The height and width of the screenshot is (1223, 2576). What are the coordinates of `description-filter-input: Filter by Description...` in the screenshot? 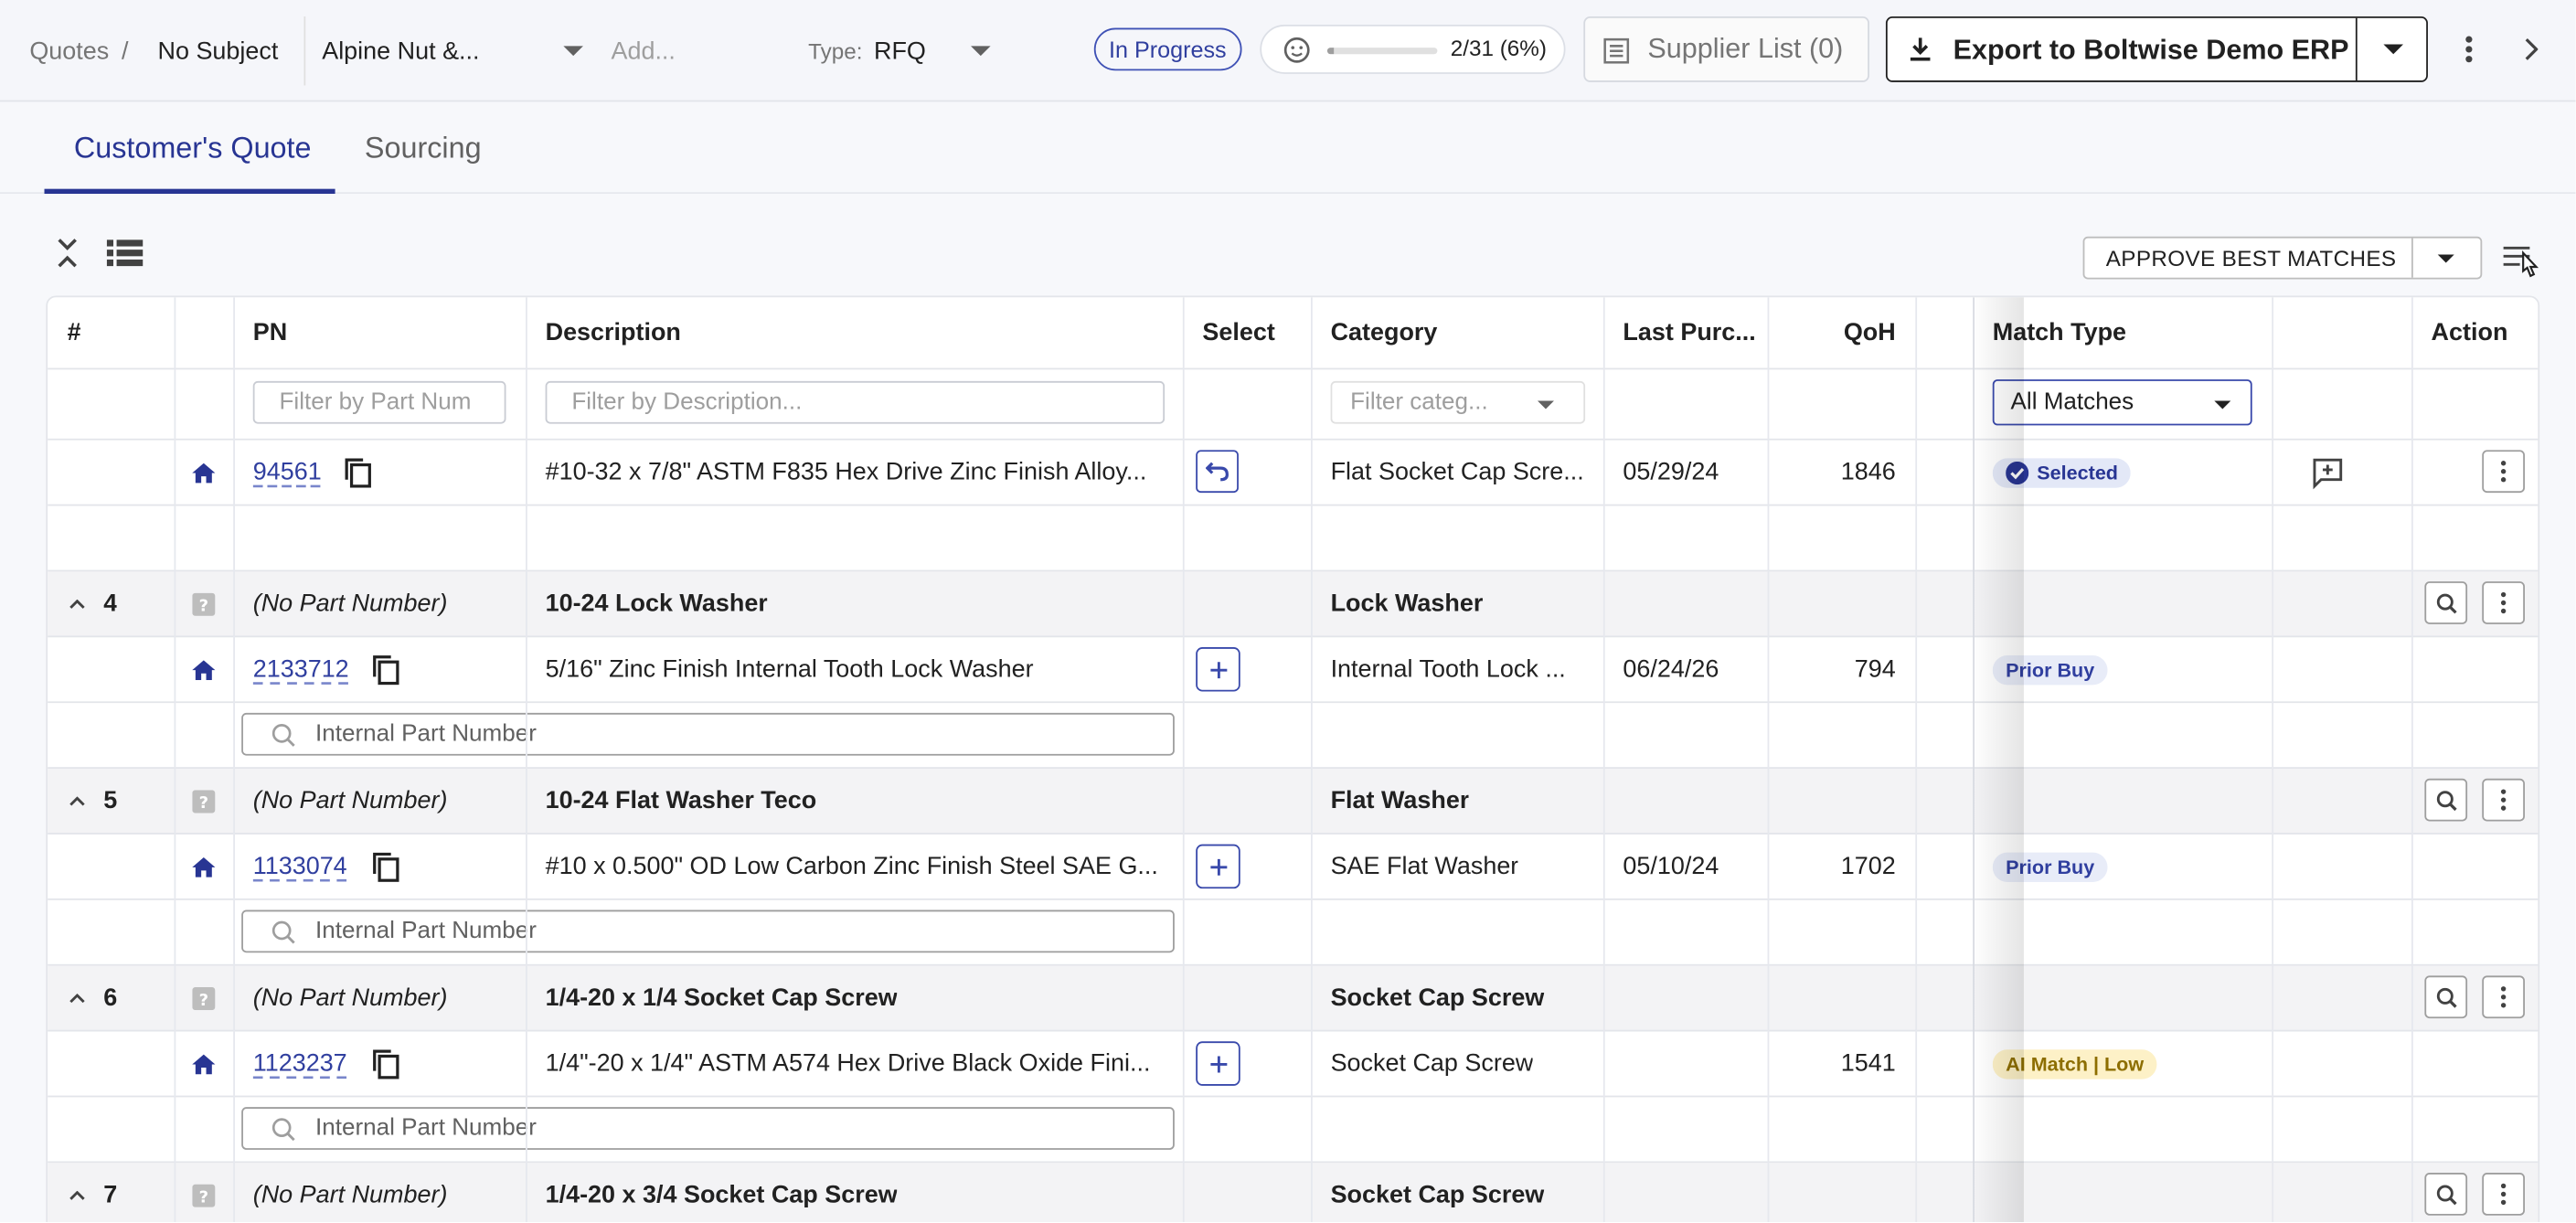 It's located at (855, 402).